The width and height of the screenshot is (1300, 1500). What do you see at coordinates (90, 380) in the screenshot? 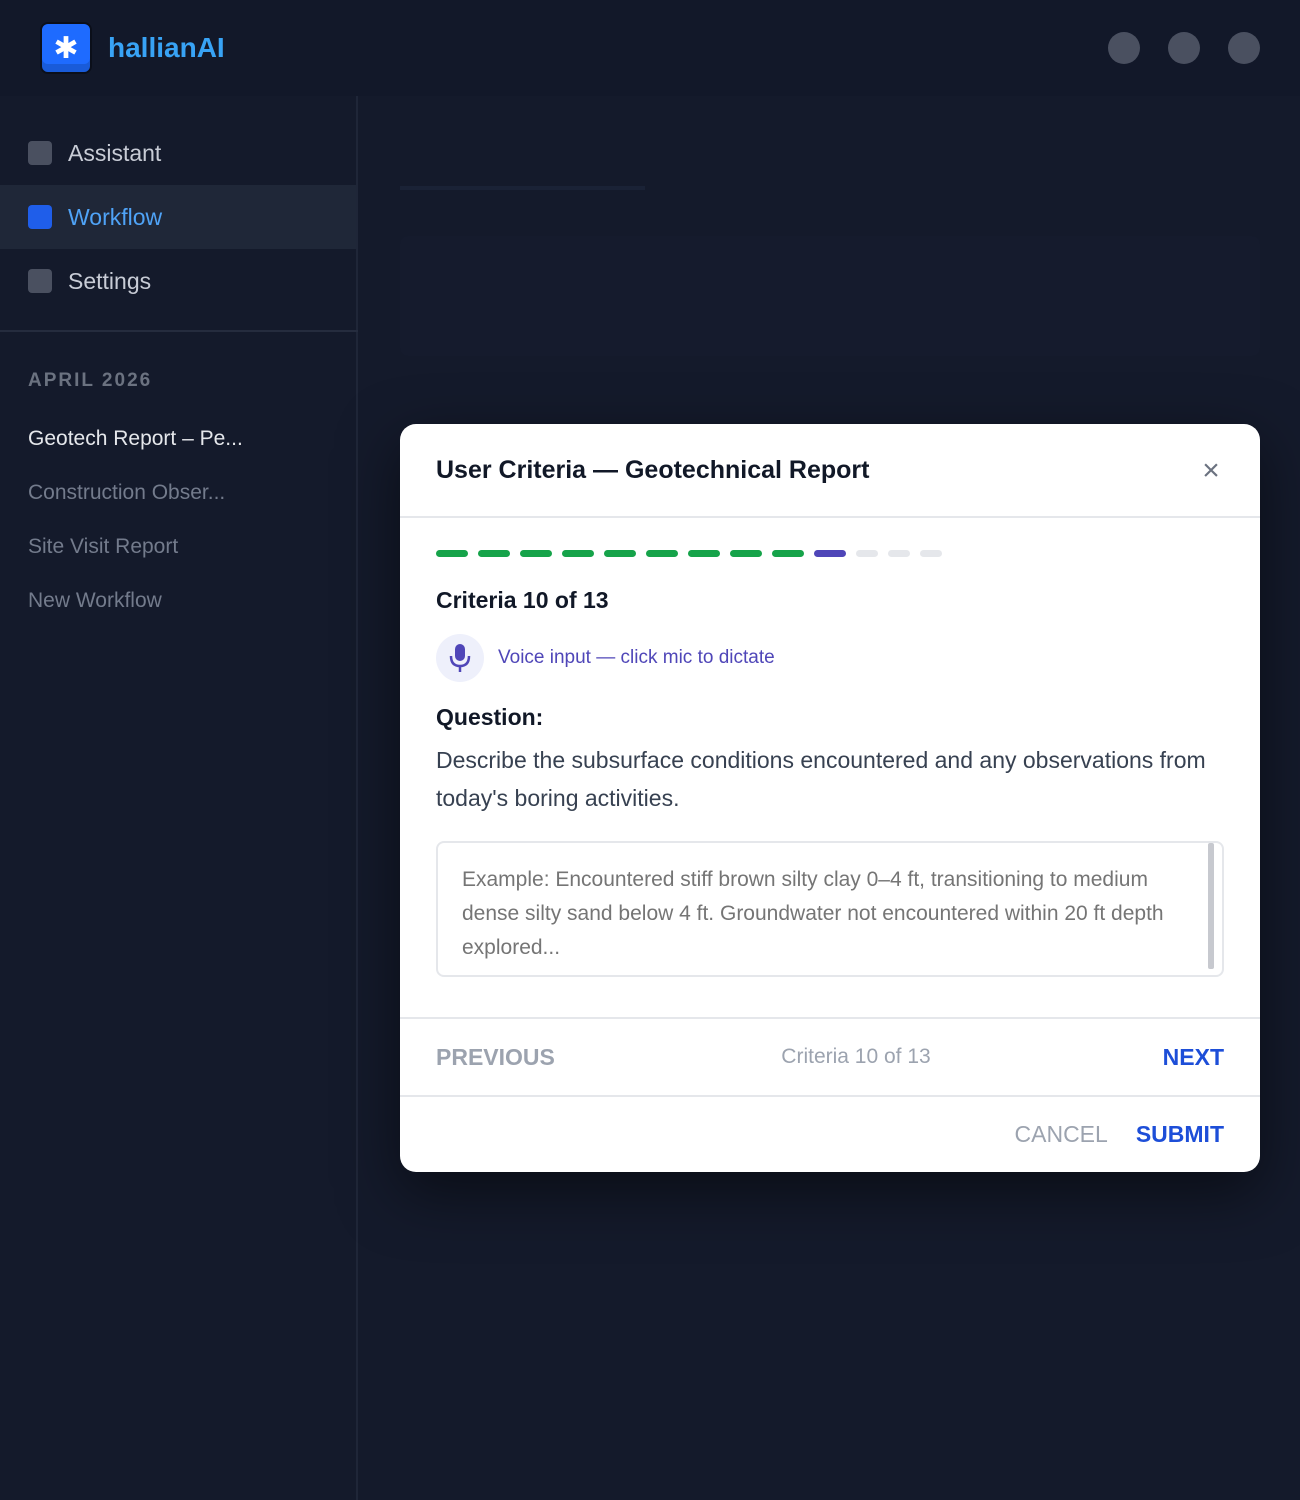
I see `history-section-label: APRIL 2026` at bounding box center [90, 380].